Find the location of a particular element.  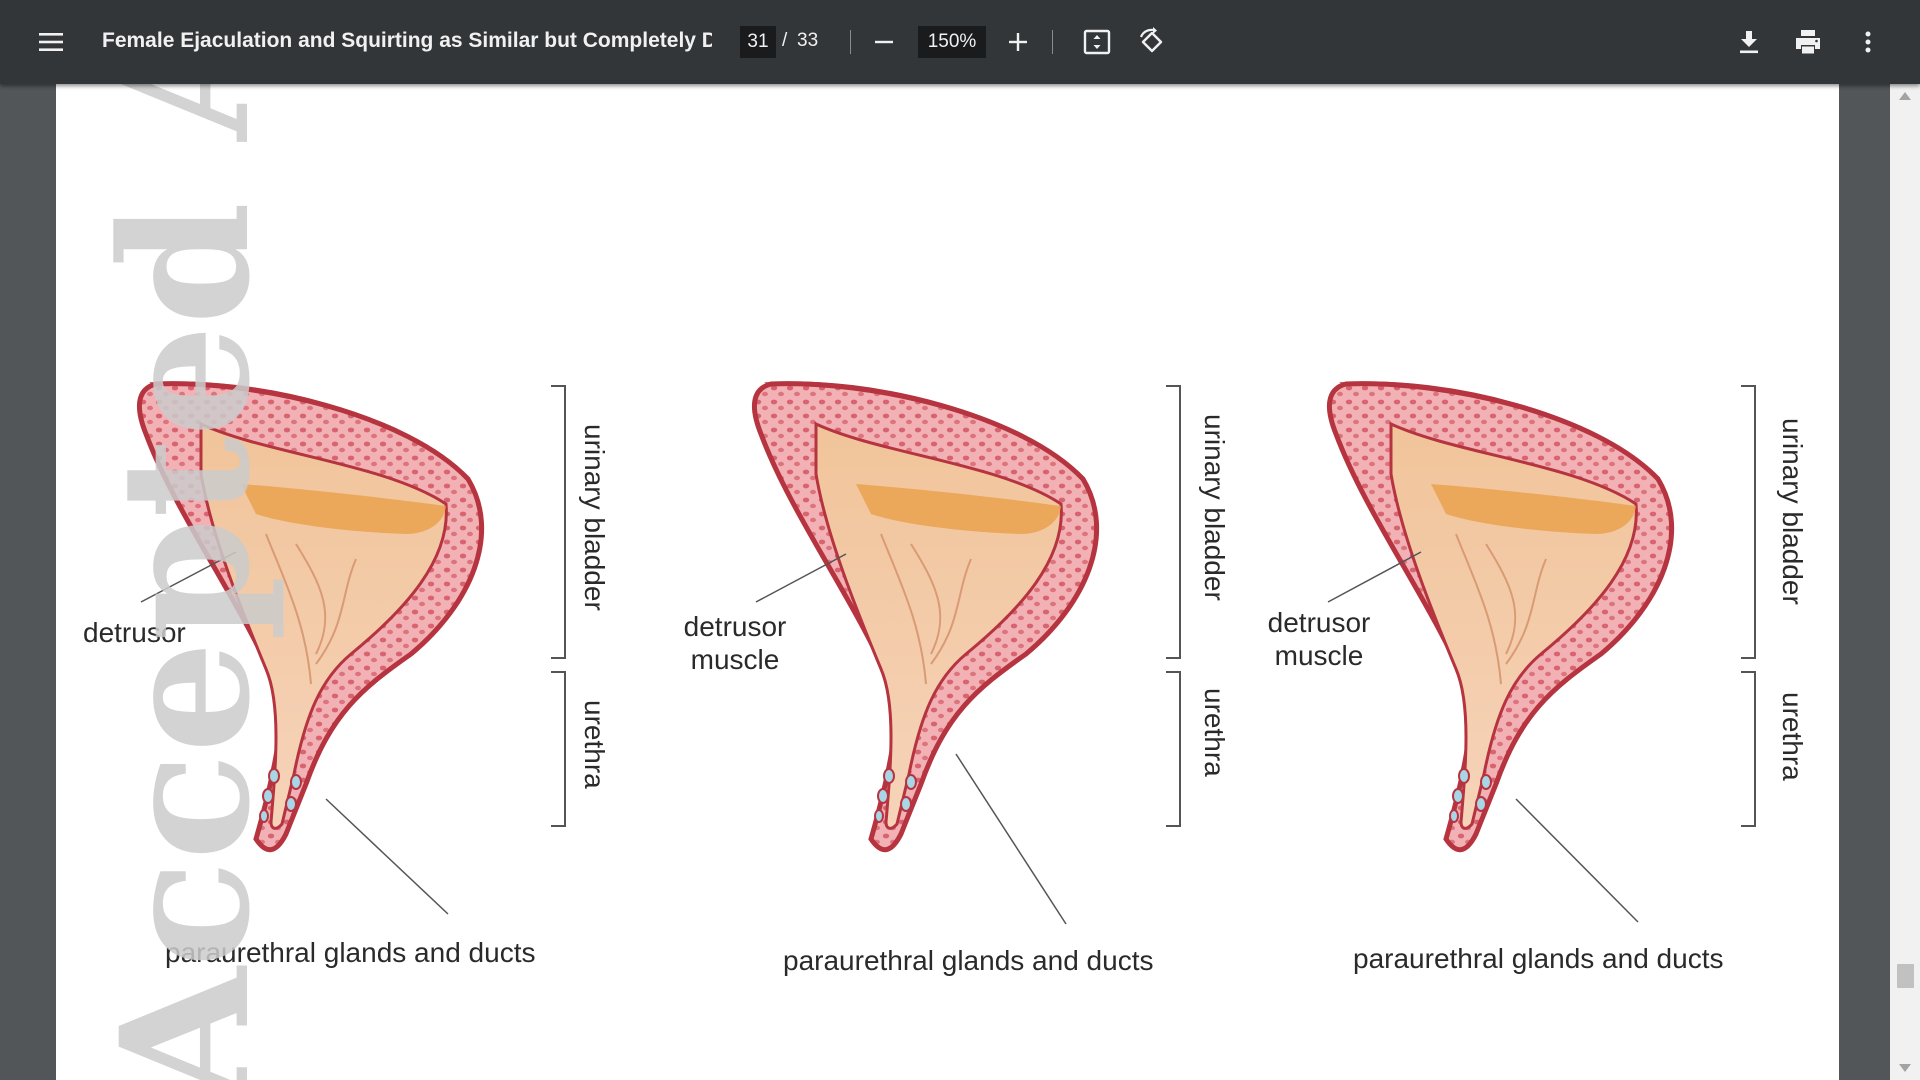

total-pages: 33 is located at coordinates (808, 40).